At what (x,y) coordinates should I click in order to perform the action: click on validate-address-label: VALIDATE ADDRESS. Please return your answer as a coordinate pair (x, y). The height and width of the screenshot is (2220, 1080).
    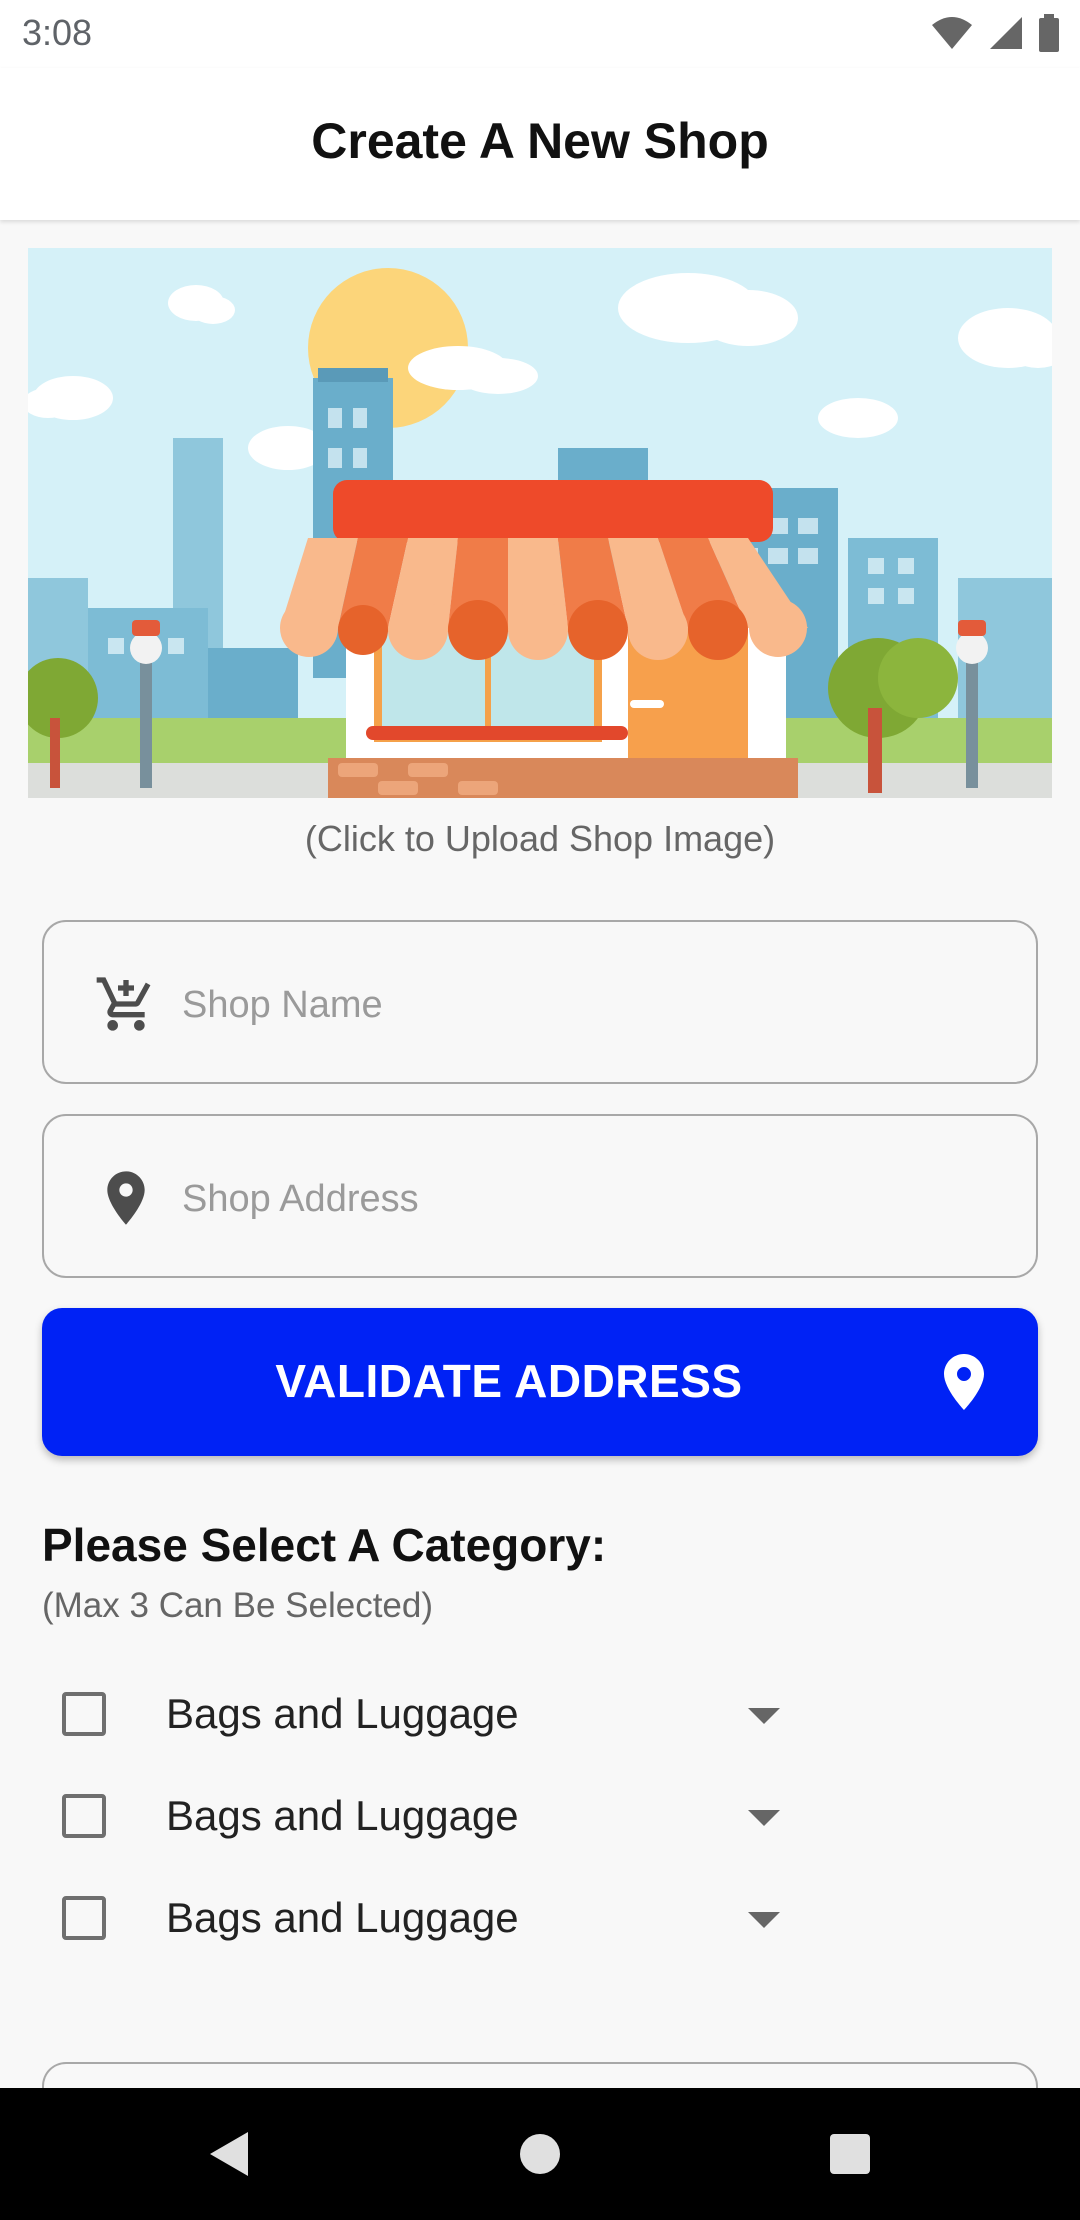
    Looking at the image, I should click on (509, 1381).